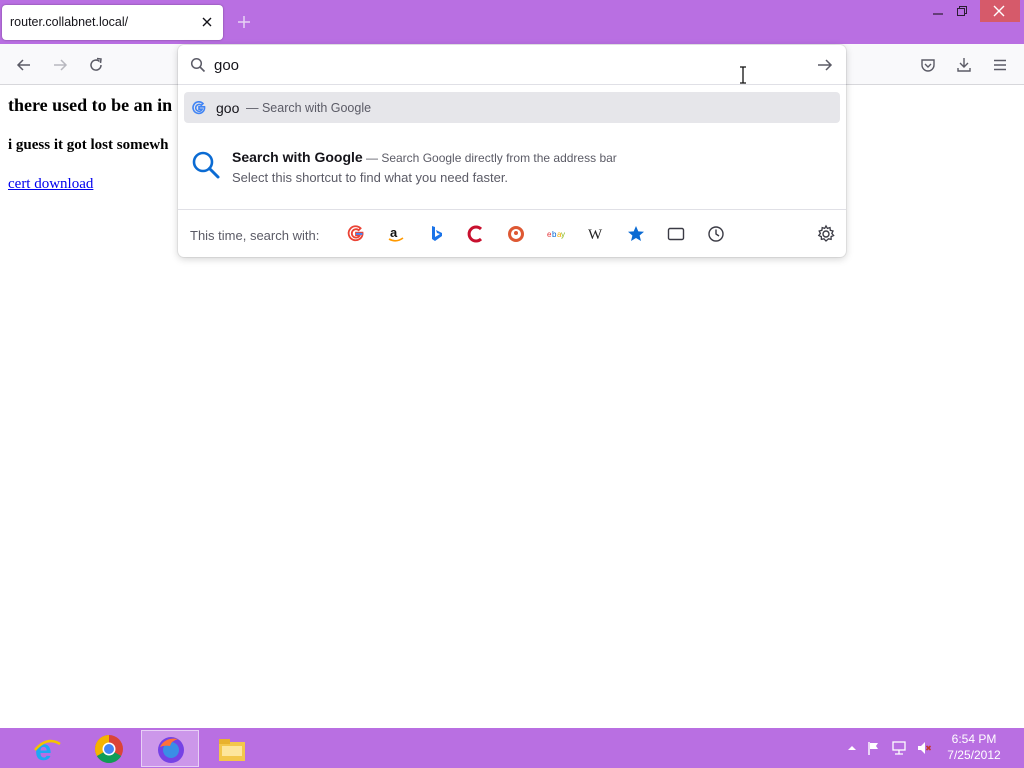  Describe the element at coordinates (899, 748) in the screenshot. I see `network-icon` at that location.